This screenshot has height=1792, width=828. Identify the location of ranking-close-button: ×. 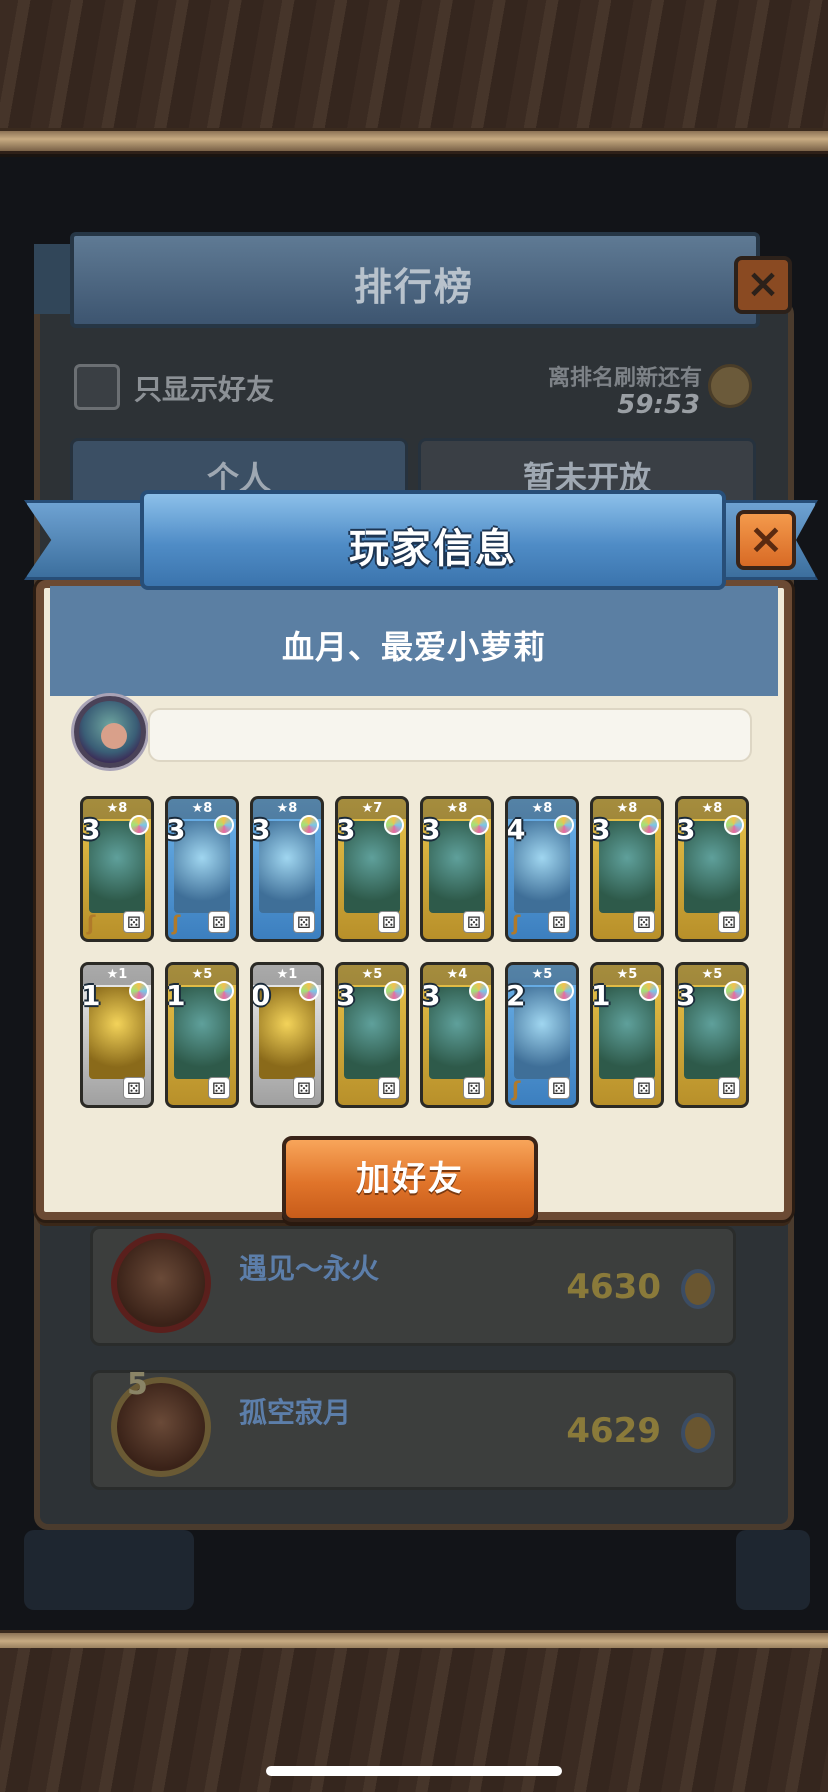
(763, 285).